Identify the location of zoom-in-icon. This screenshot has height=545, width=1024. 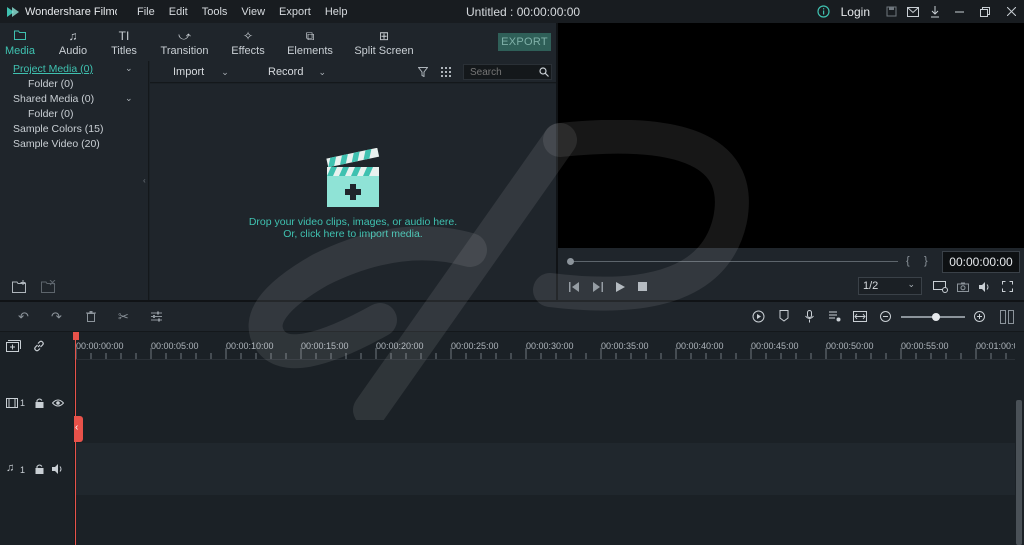
(979, 316).